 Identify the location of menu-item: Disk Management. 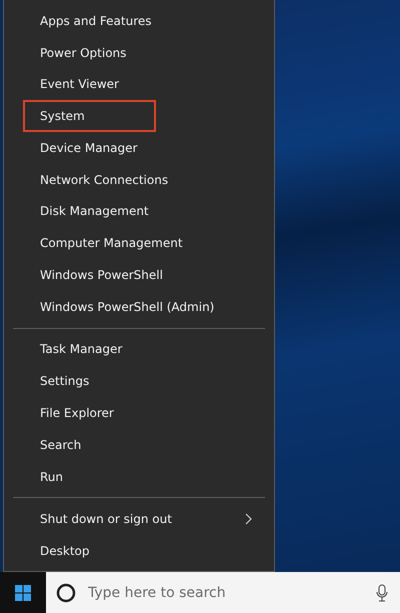
(94, 212).